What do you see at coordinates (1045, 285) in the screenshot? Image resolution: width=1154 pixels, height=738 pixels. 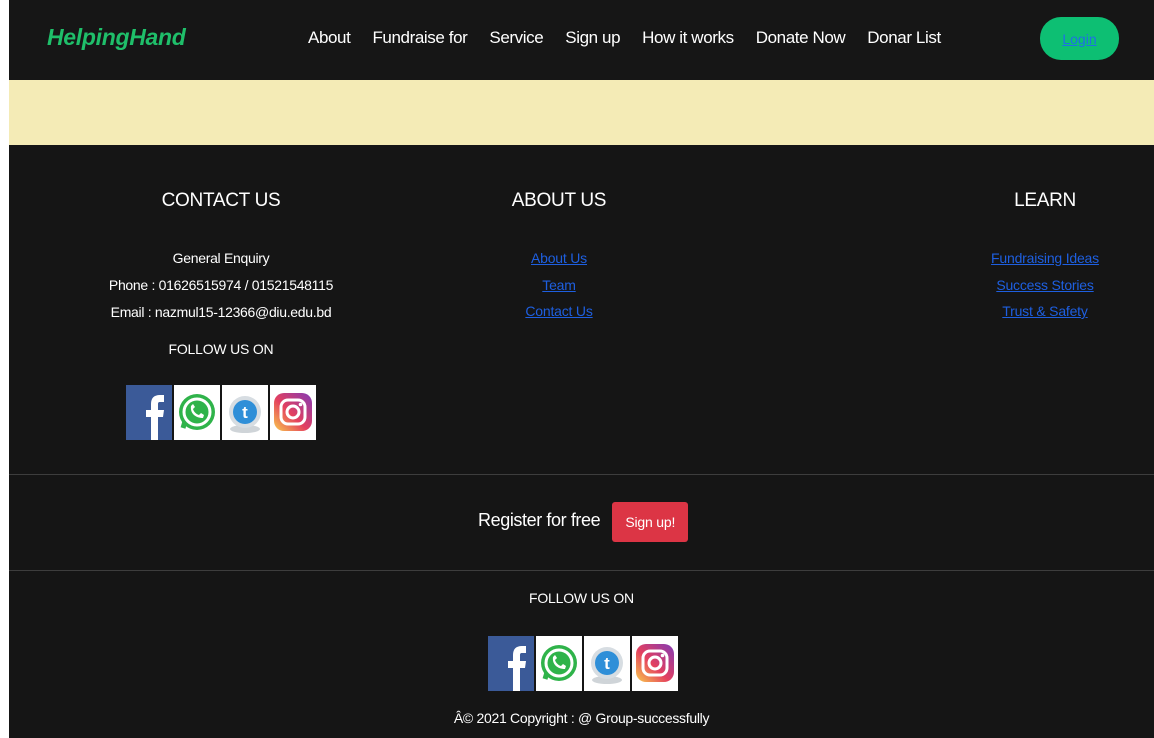 I see `success-stories-link: Success Stories` at bounding box center [1045, 285].